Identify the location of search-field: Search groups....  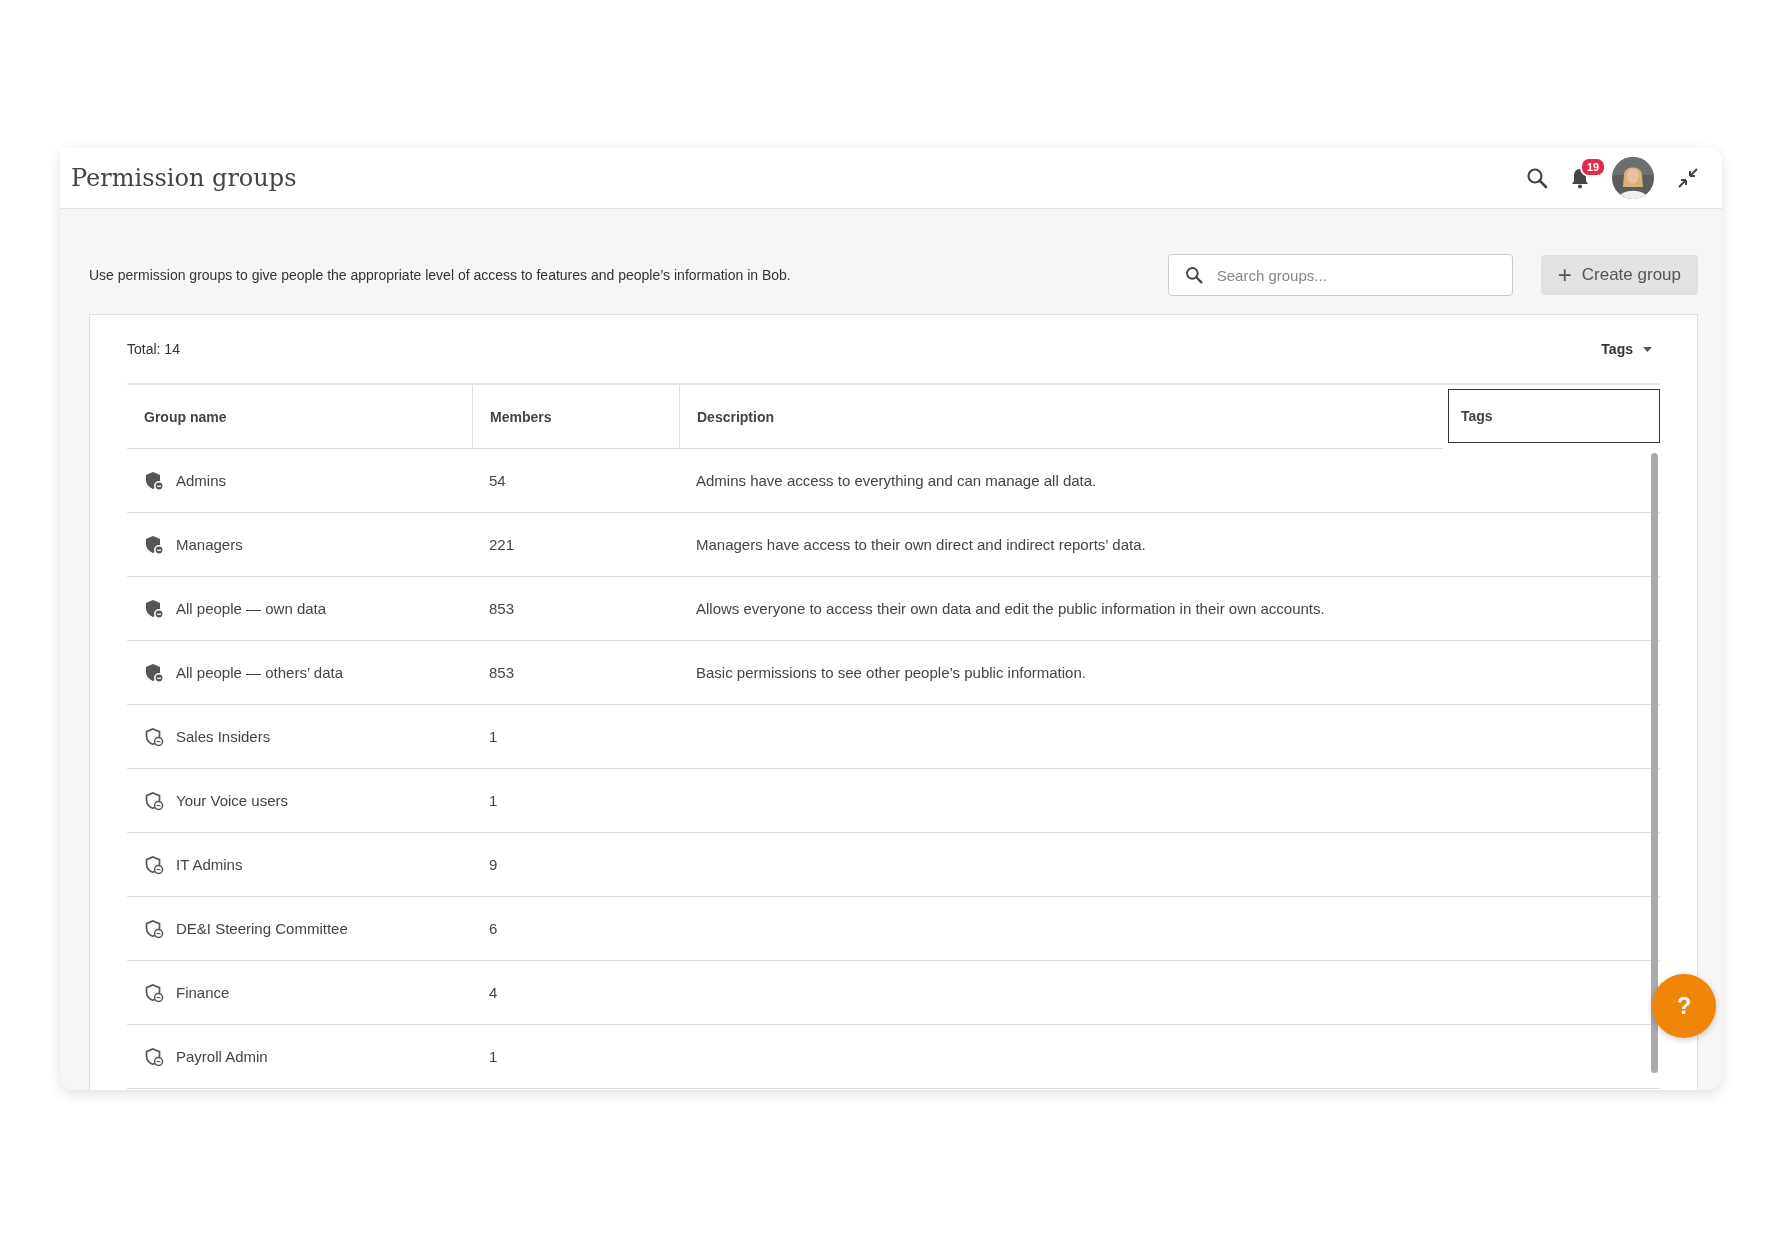
(1340, 275).